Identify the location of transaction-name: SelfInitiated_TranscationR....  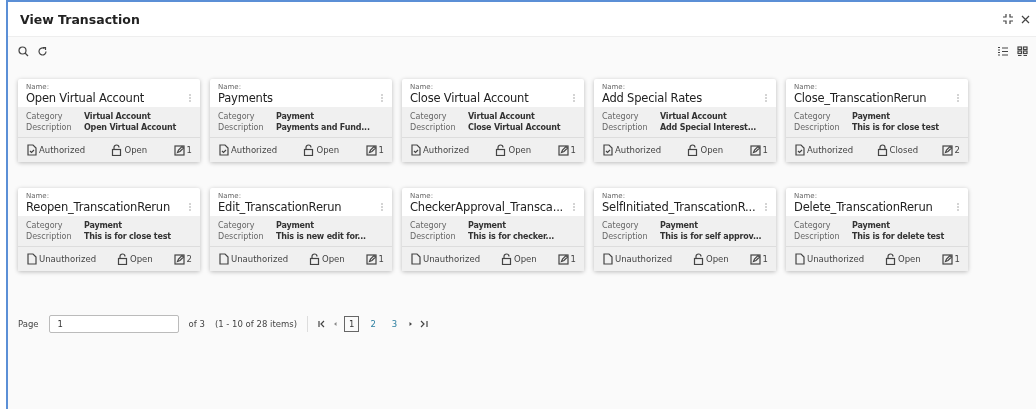
(679, 207).